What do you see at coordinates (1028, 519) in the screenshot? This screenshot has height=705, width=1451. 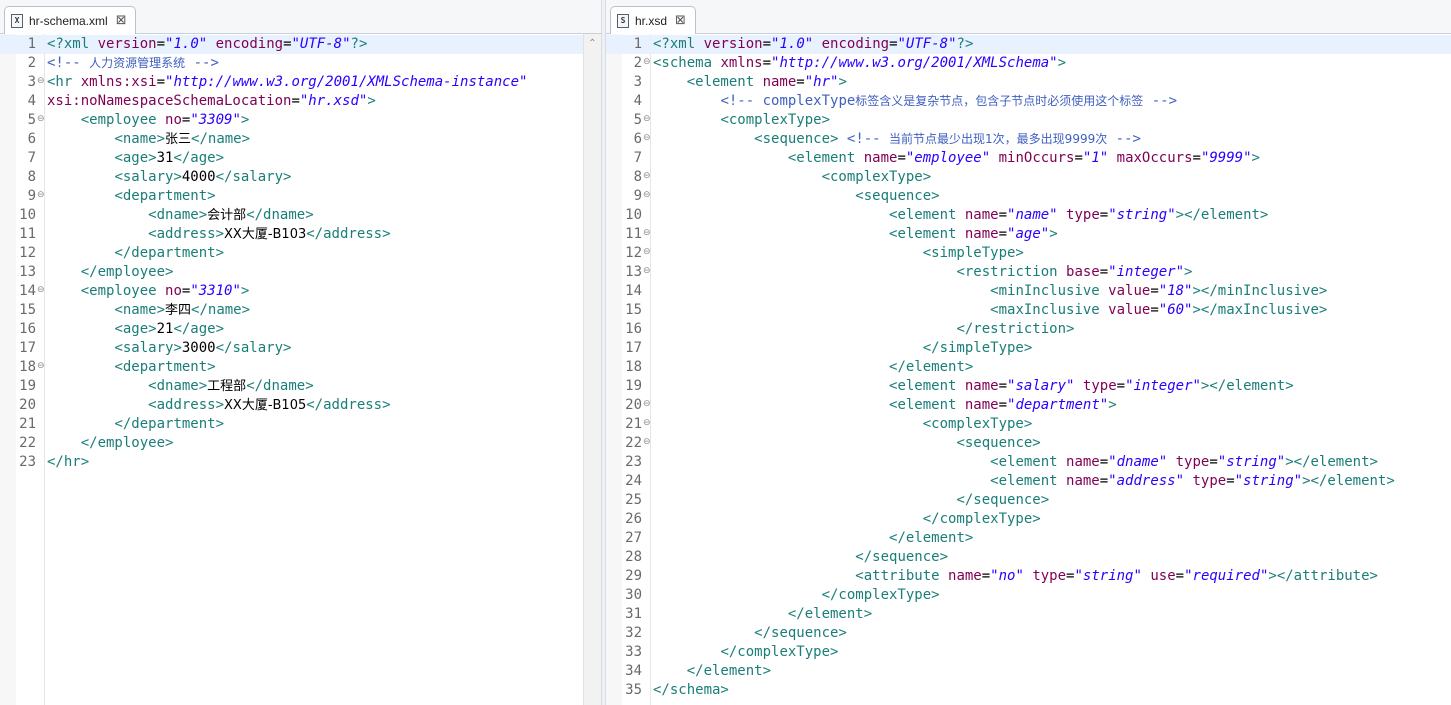 I see `code-line: 26 </complexType>` at bounding box center [1028, 519].